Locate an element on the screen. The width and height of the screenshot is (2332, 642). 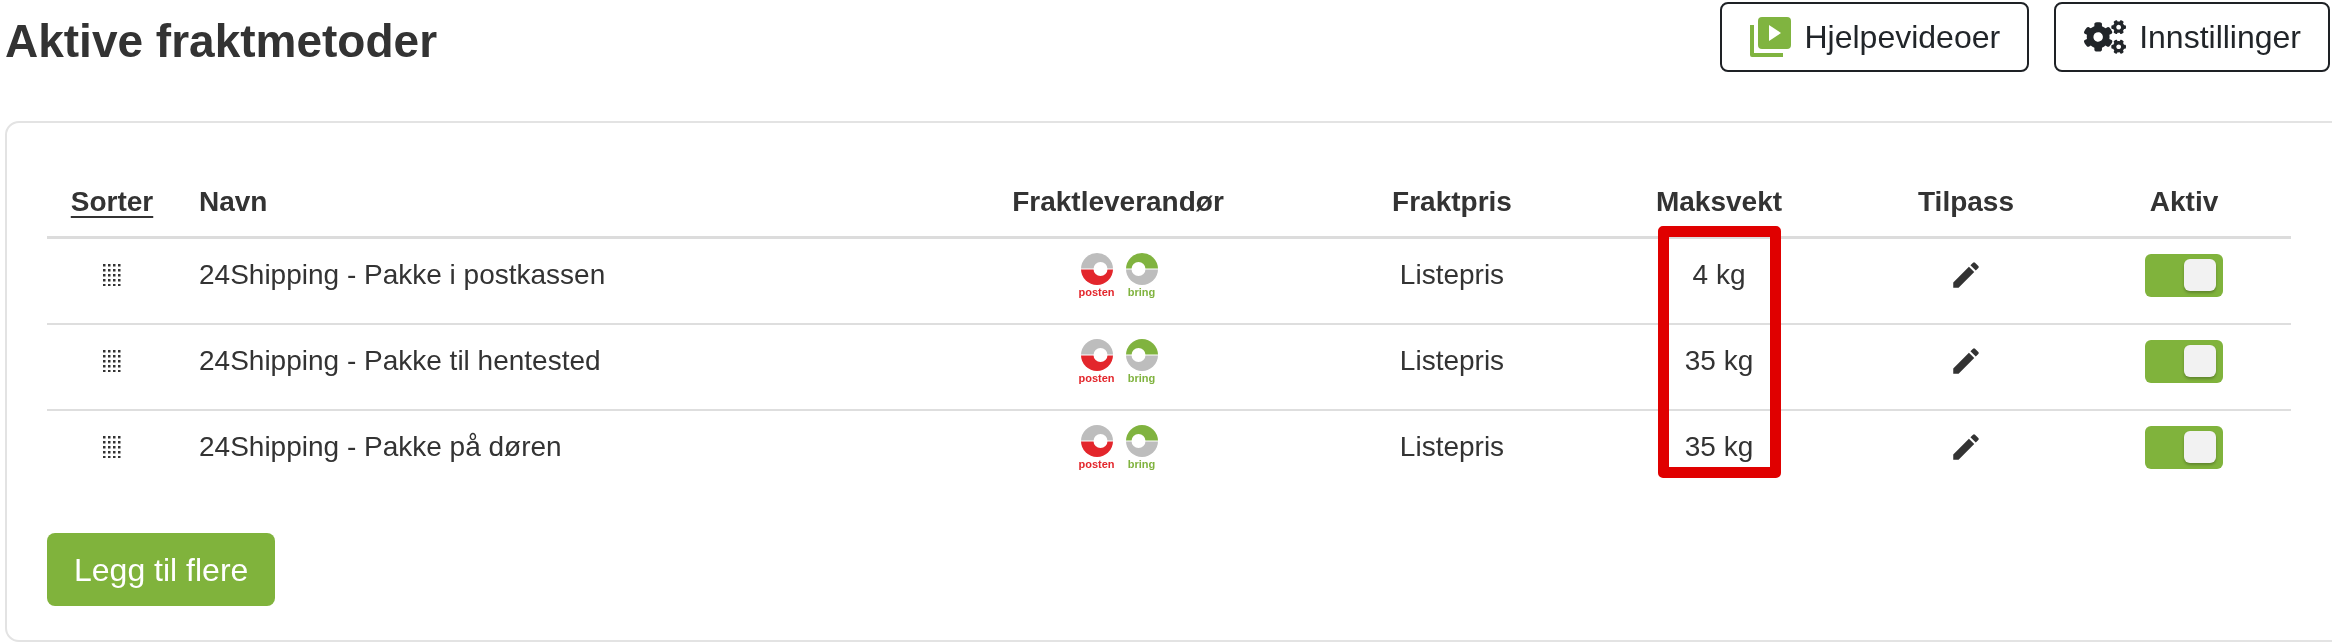
column-header: Tilpass is located at coordinates (1966, 201).